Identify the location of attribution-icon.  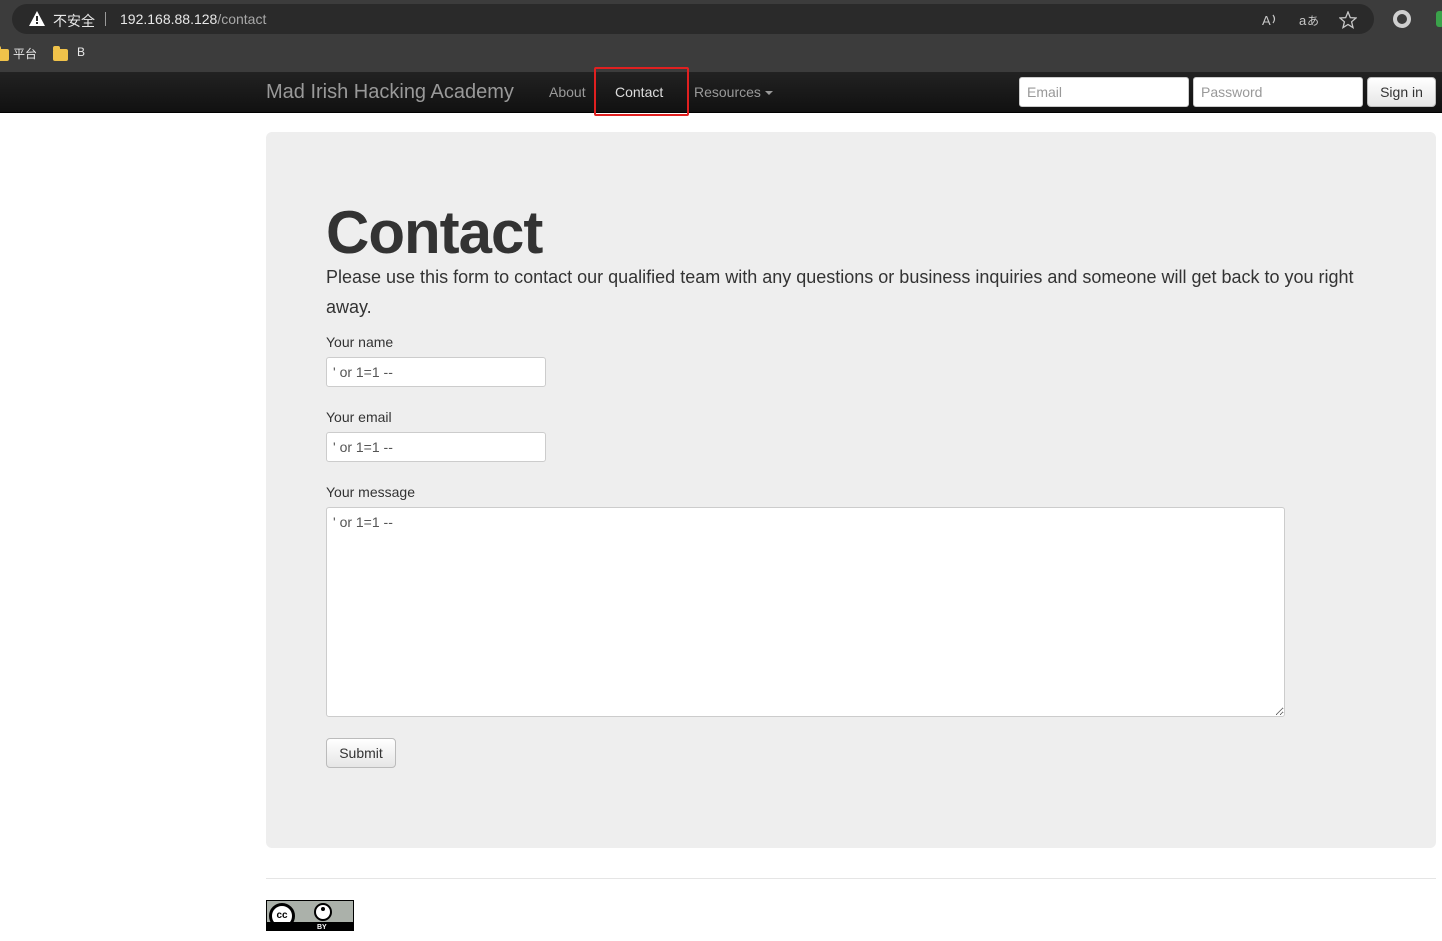
(323, 912).